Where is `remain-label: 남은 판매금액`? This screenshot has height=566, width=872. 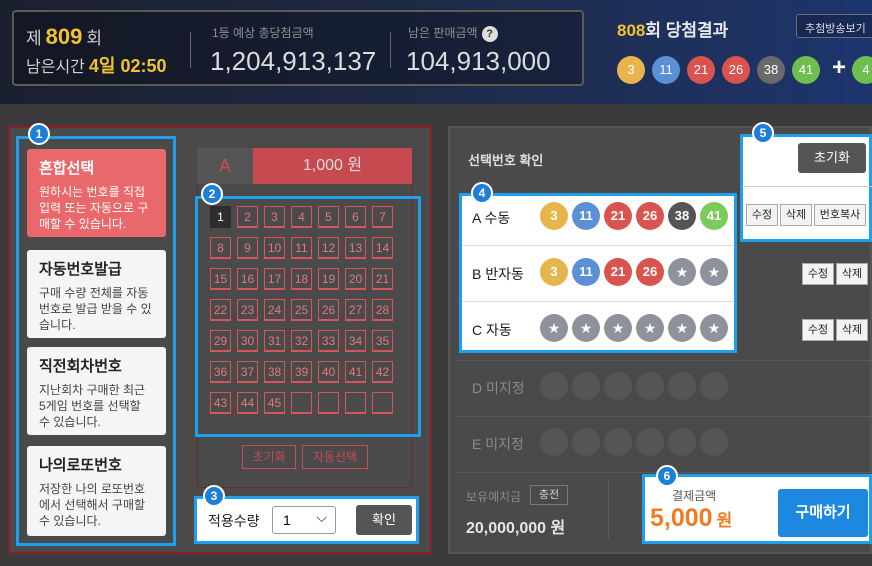 remain-label: 남은 판매금액 is located at coordinates (443, 33).